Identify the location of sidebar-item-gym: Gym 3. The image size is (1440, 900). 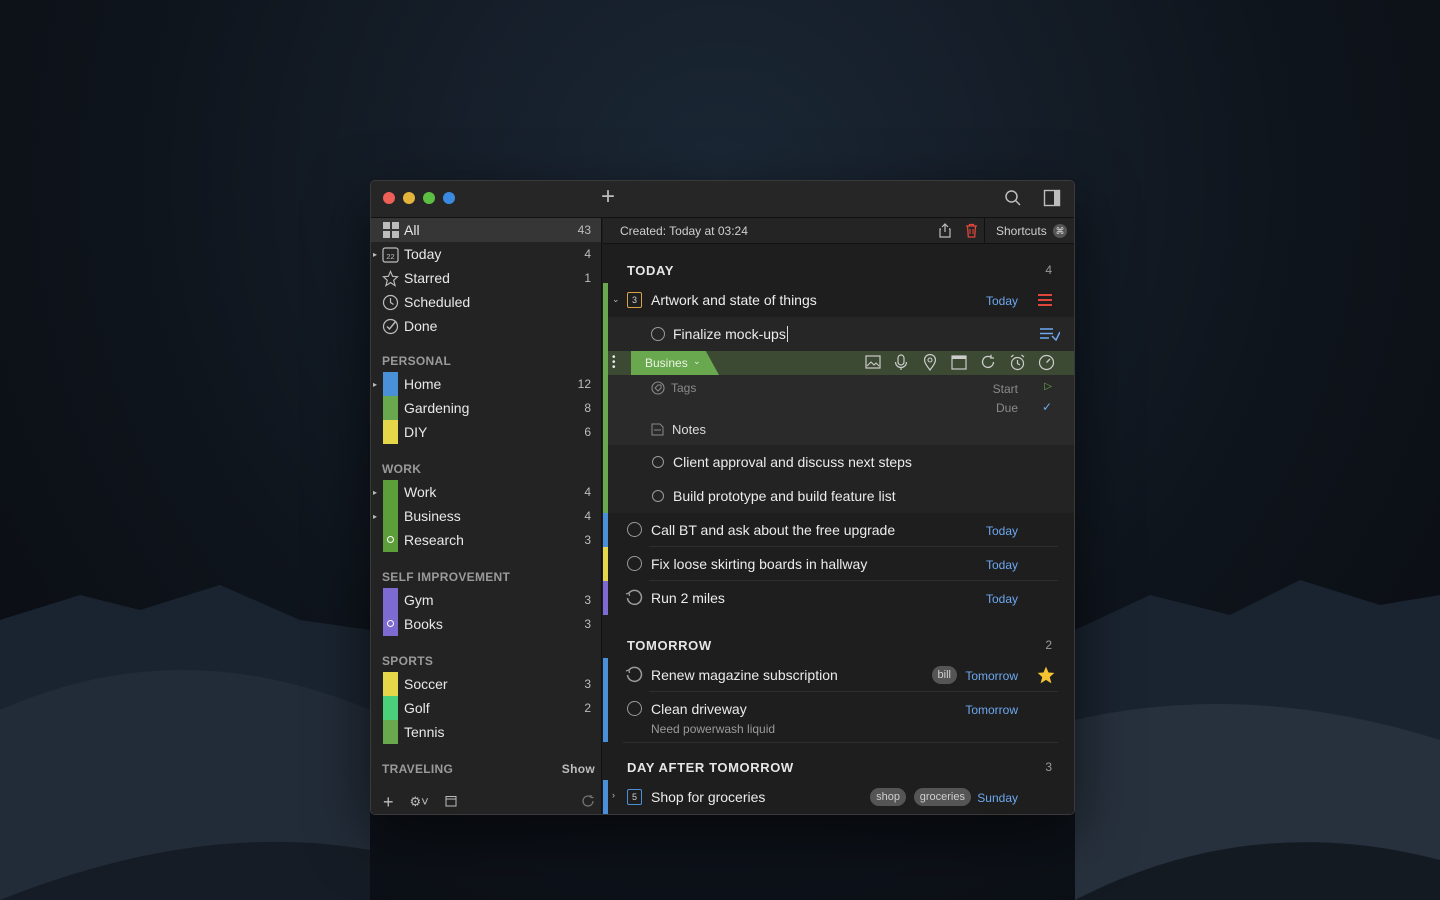
(486, 600).